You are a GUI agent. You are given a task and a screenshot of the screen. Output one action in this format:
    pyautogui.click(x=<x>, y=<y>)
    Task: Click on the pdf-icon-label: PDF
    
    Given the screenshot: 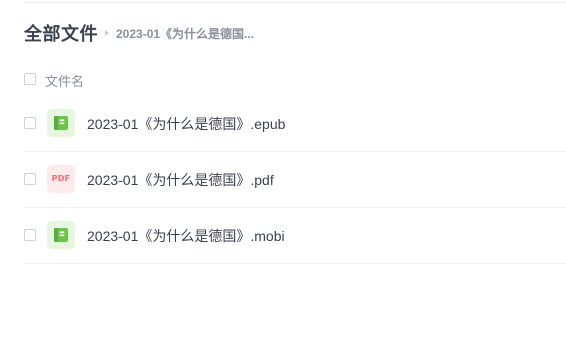 What is the action you would take?
    pyautogui.click(x=61, y=178)
    